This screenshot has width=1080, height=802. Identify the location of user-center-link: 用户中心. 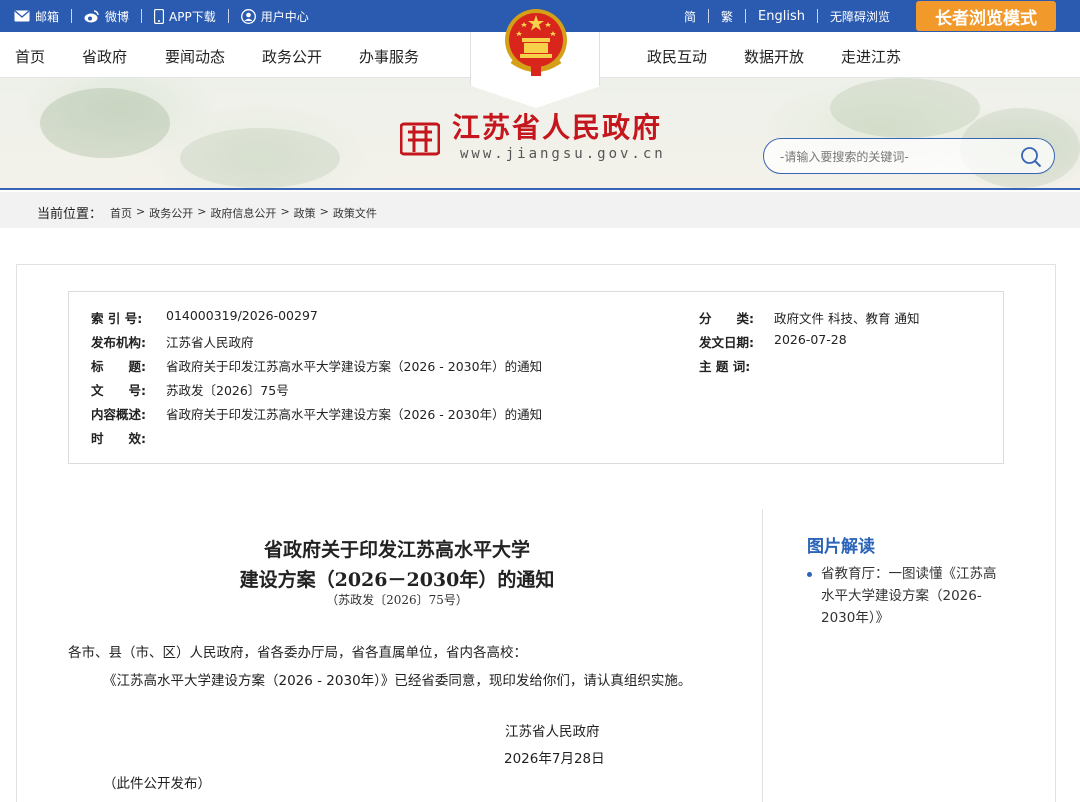
(274, 16).